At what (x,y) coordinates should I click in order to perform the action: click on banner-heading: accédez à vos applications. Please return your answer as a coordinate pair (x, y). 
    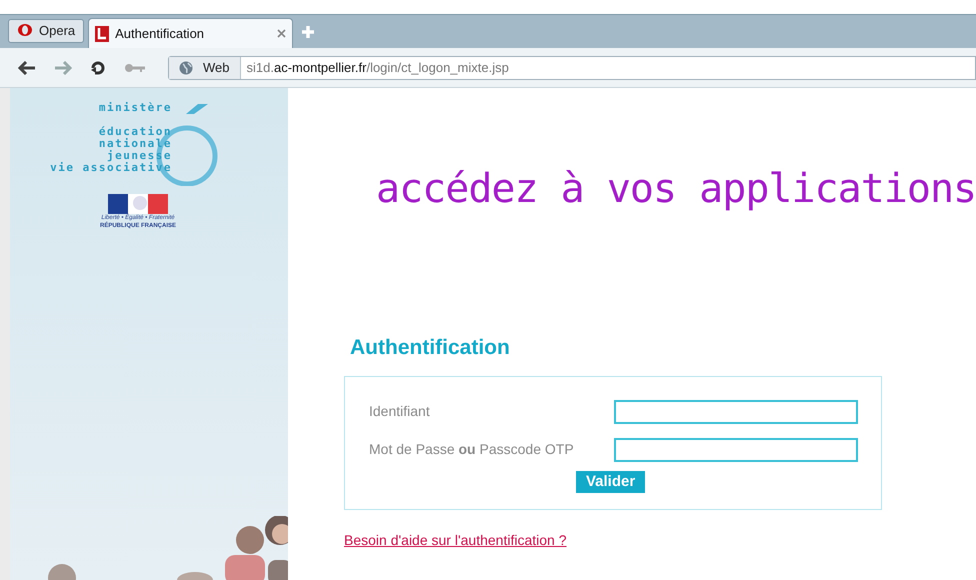
    Looking at the image, I should click on (676, 189).